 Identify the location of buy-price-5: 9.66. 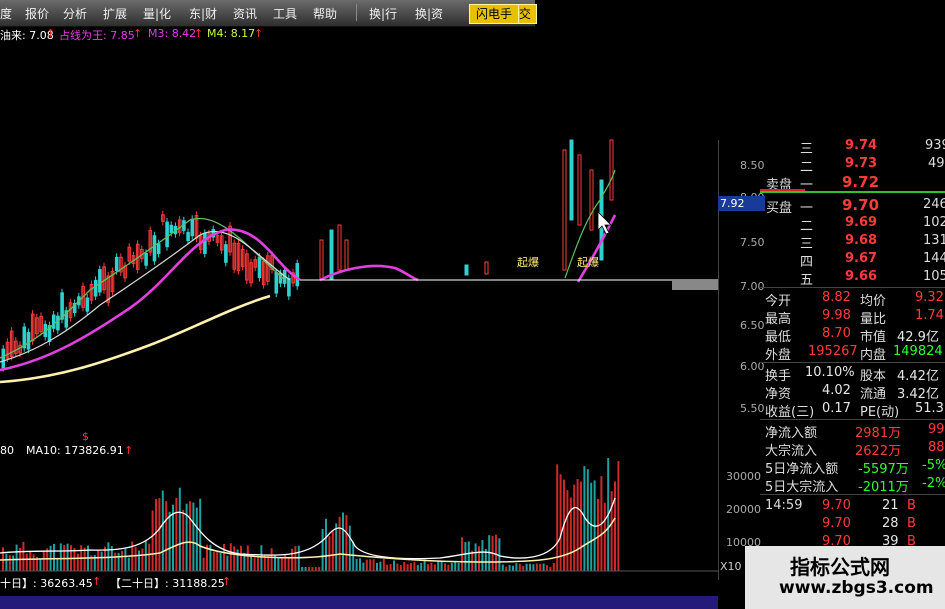
(861, 276).